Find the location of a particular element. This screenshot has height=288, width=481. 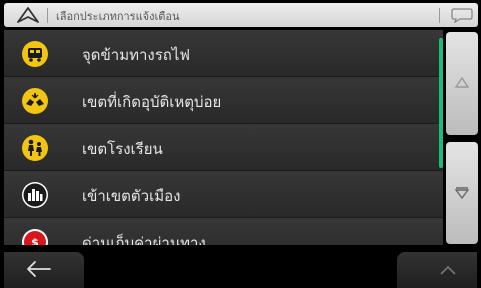

toll-booth-icon: $ is located at coordinates (35, 237).